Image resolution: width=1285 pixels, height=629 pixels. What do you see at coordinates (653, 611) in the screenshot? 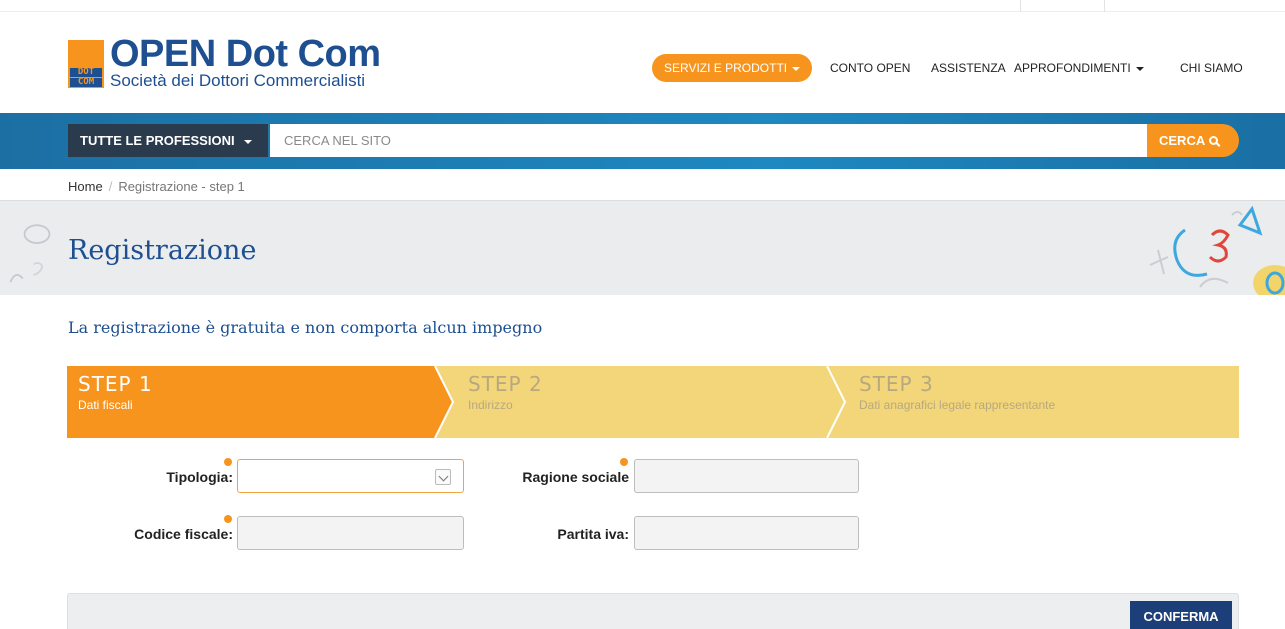
I see `form-actions-bar` at bounding box center [653, 611].